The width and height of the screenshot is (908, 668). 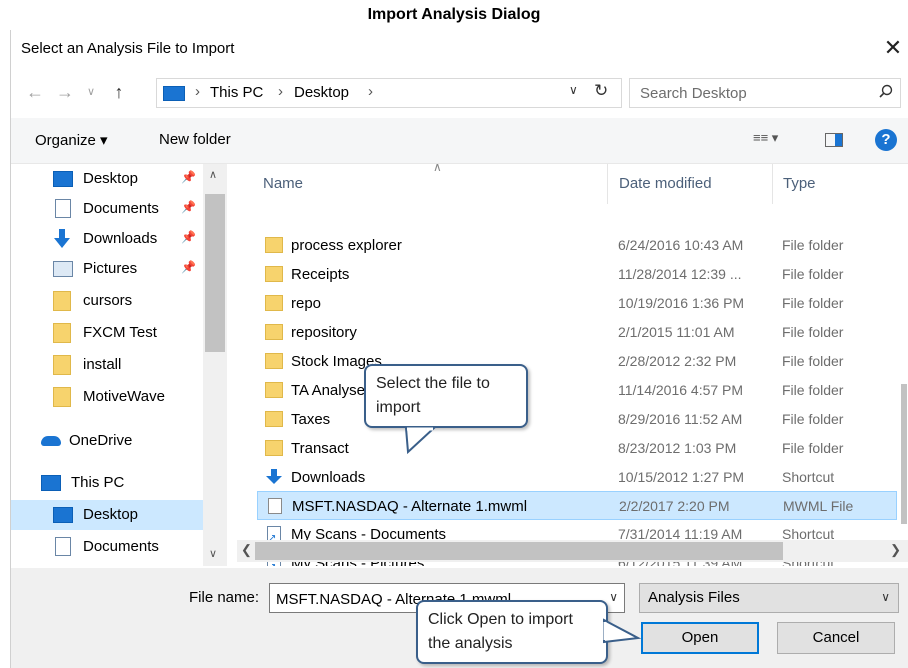 I want to click on column-header-type: Type, so click(x=799, y=183).